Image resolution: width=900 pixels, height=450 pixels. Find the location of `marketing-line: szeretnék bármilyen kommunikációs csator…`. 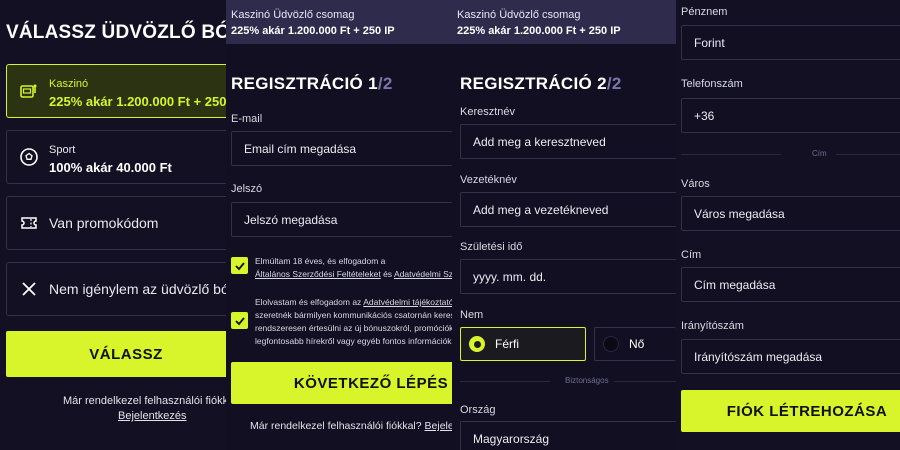

marketing-line: szeretnék bármilyen kommunikációs csator… is located at coordinates (353, 315).